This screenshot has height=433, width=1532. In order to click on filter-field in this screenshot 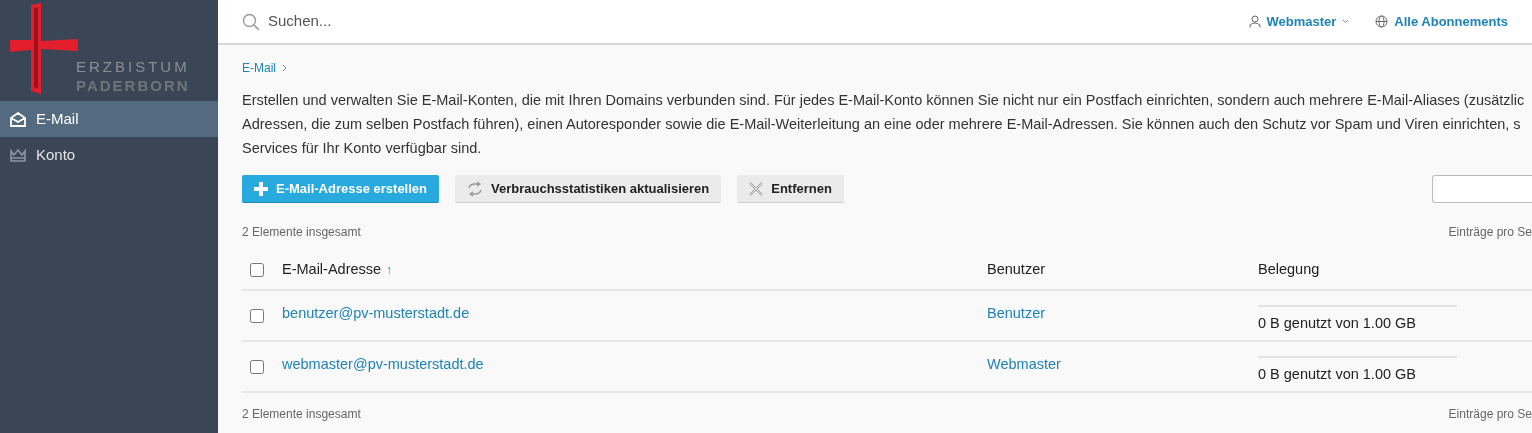, I will do `click(1482, 189)`.